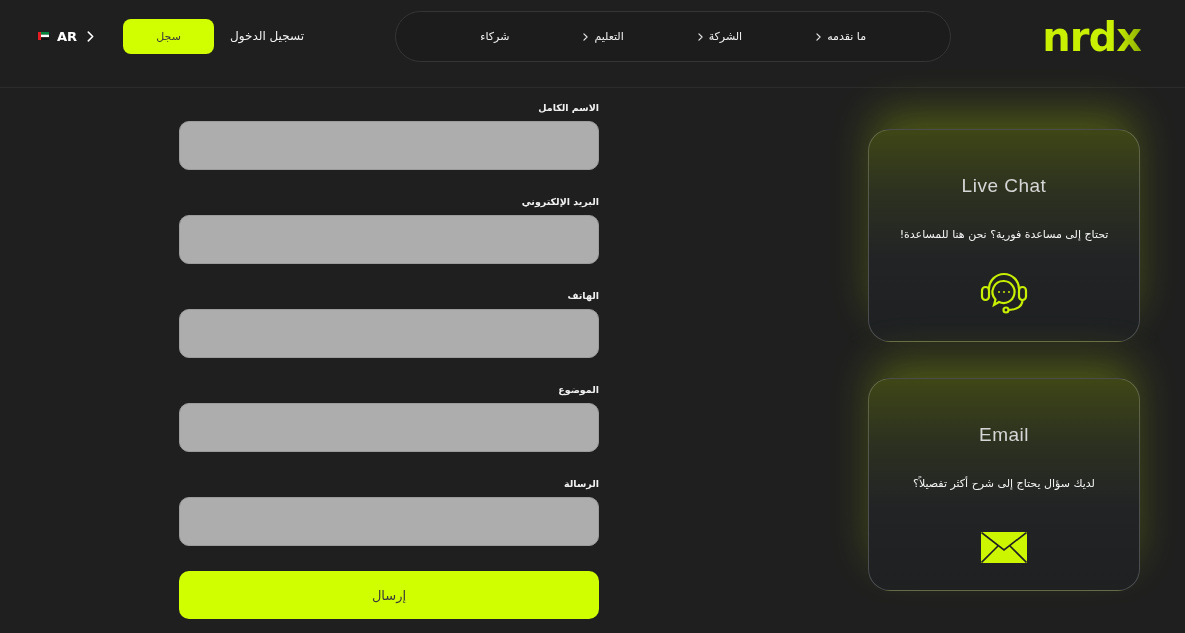  What do you see at coordinates (720, 36) in the screenshot?
I see `nav-link: الشركة` at bounding box center [720, 36].